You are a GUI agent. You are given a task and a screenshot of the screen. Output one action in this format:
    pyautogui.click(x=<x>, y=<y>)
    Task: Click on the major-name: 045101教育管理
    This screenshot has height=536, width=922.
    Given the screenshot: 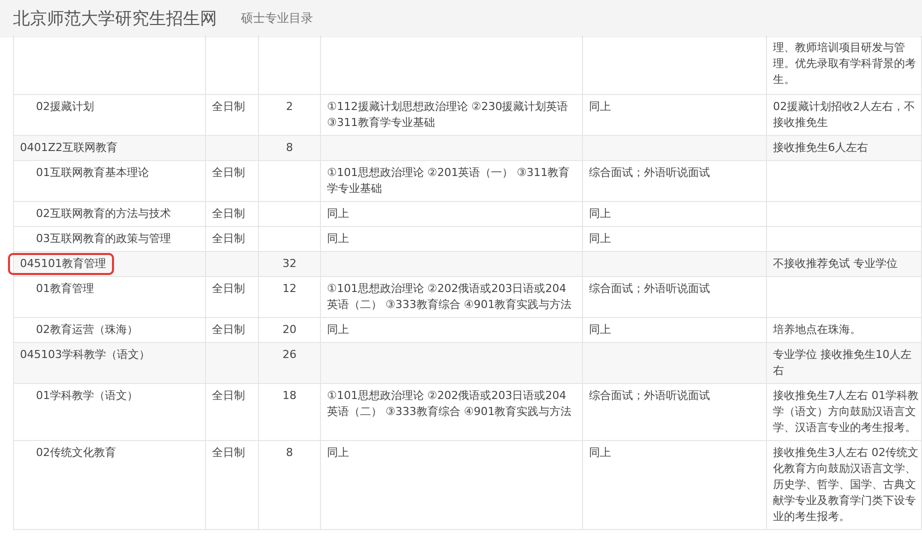 What is the action you would take?
    pyautogui.click(x=61, y=264)
    